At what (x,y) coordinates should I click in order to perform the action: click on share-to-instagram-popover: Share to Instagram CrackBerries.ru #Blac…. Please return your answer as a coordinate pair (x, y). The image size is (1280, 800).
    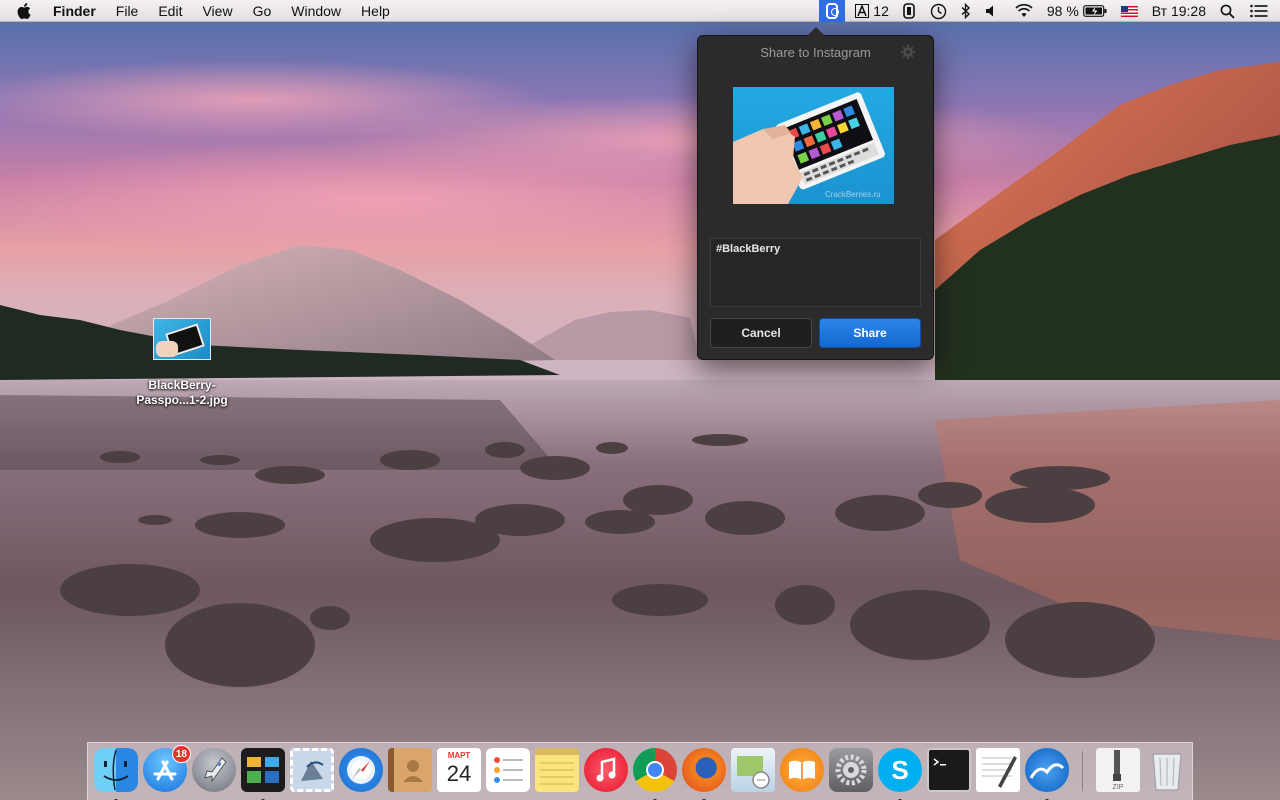
    Looking at the image, I should click on (815, 193).